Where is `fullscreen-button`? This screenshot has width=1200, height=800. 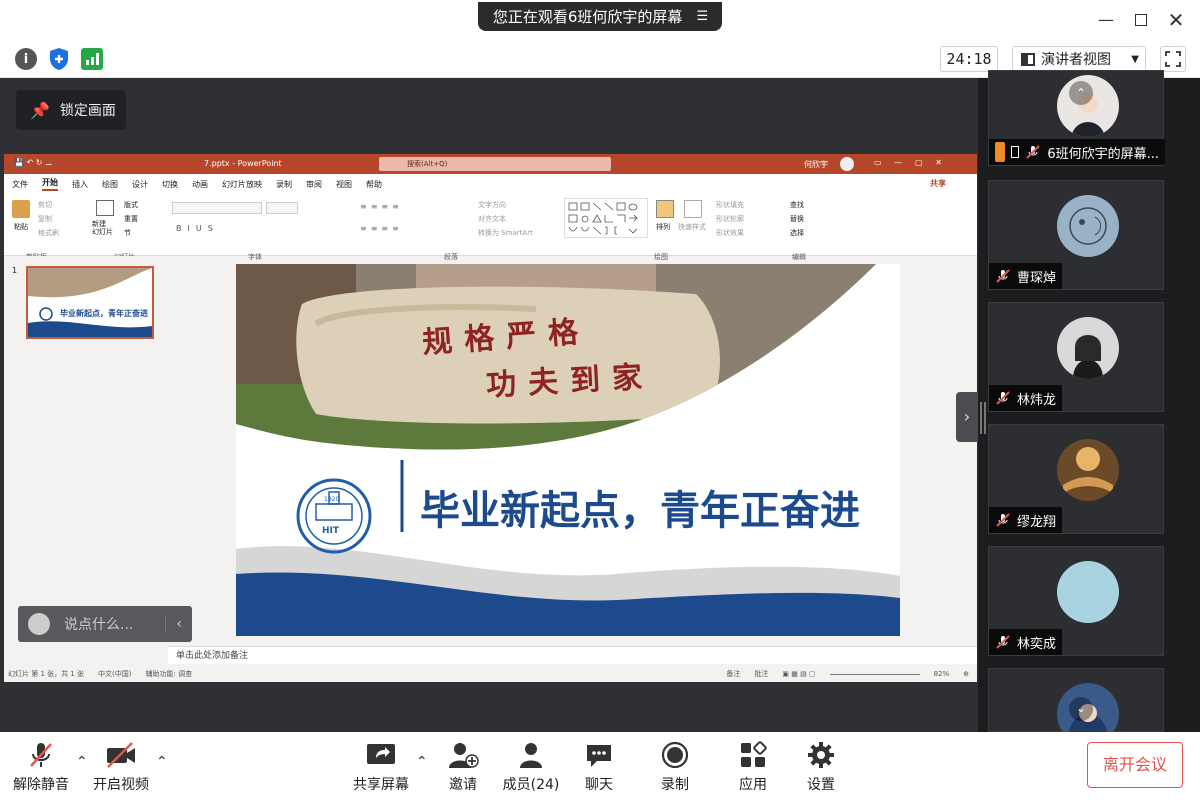
fullscreen-button is located at coordinates (1173, 59).